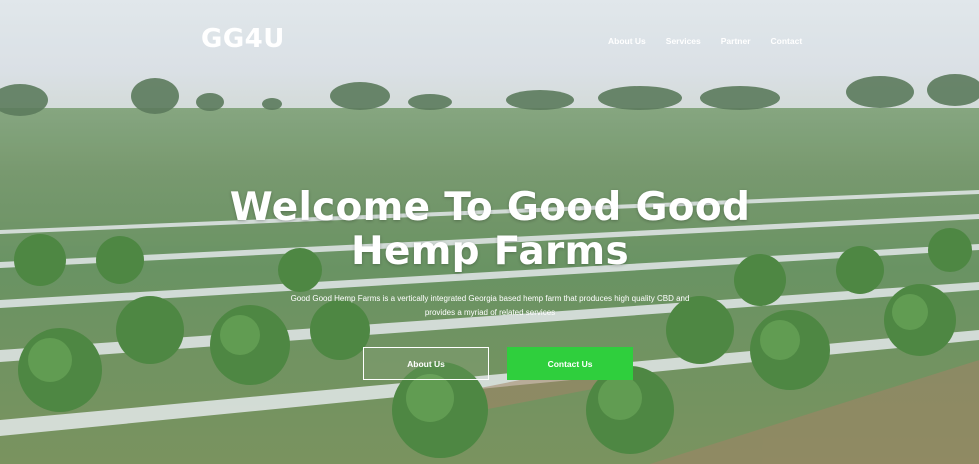 The height and width of the screenshot is (464, 979). Describe the element at coordinates (570, 363) in the screenshot. I see `contact-us-button: Contact Us` at that location.